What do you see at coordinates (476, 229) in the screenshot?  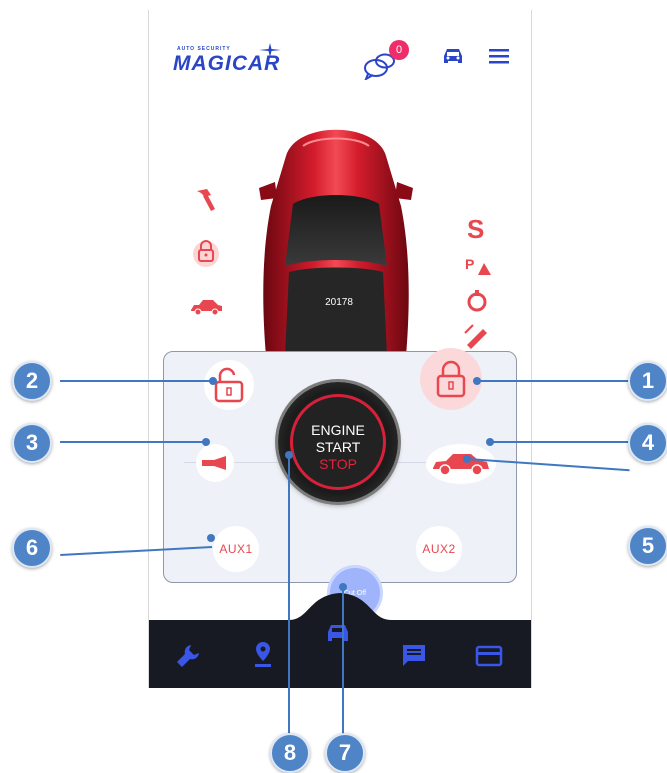 I see `status-letter: S` at bounding box center [476, 229].